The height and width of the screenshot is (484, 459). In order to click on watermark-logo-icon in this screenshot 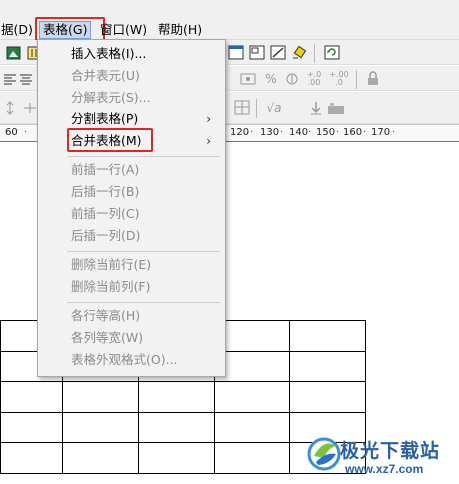, I will do `click(324, 453)`.